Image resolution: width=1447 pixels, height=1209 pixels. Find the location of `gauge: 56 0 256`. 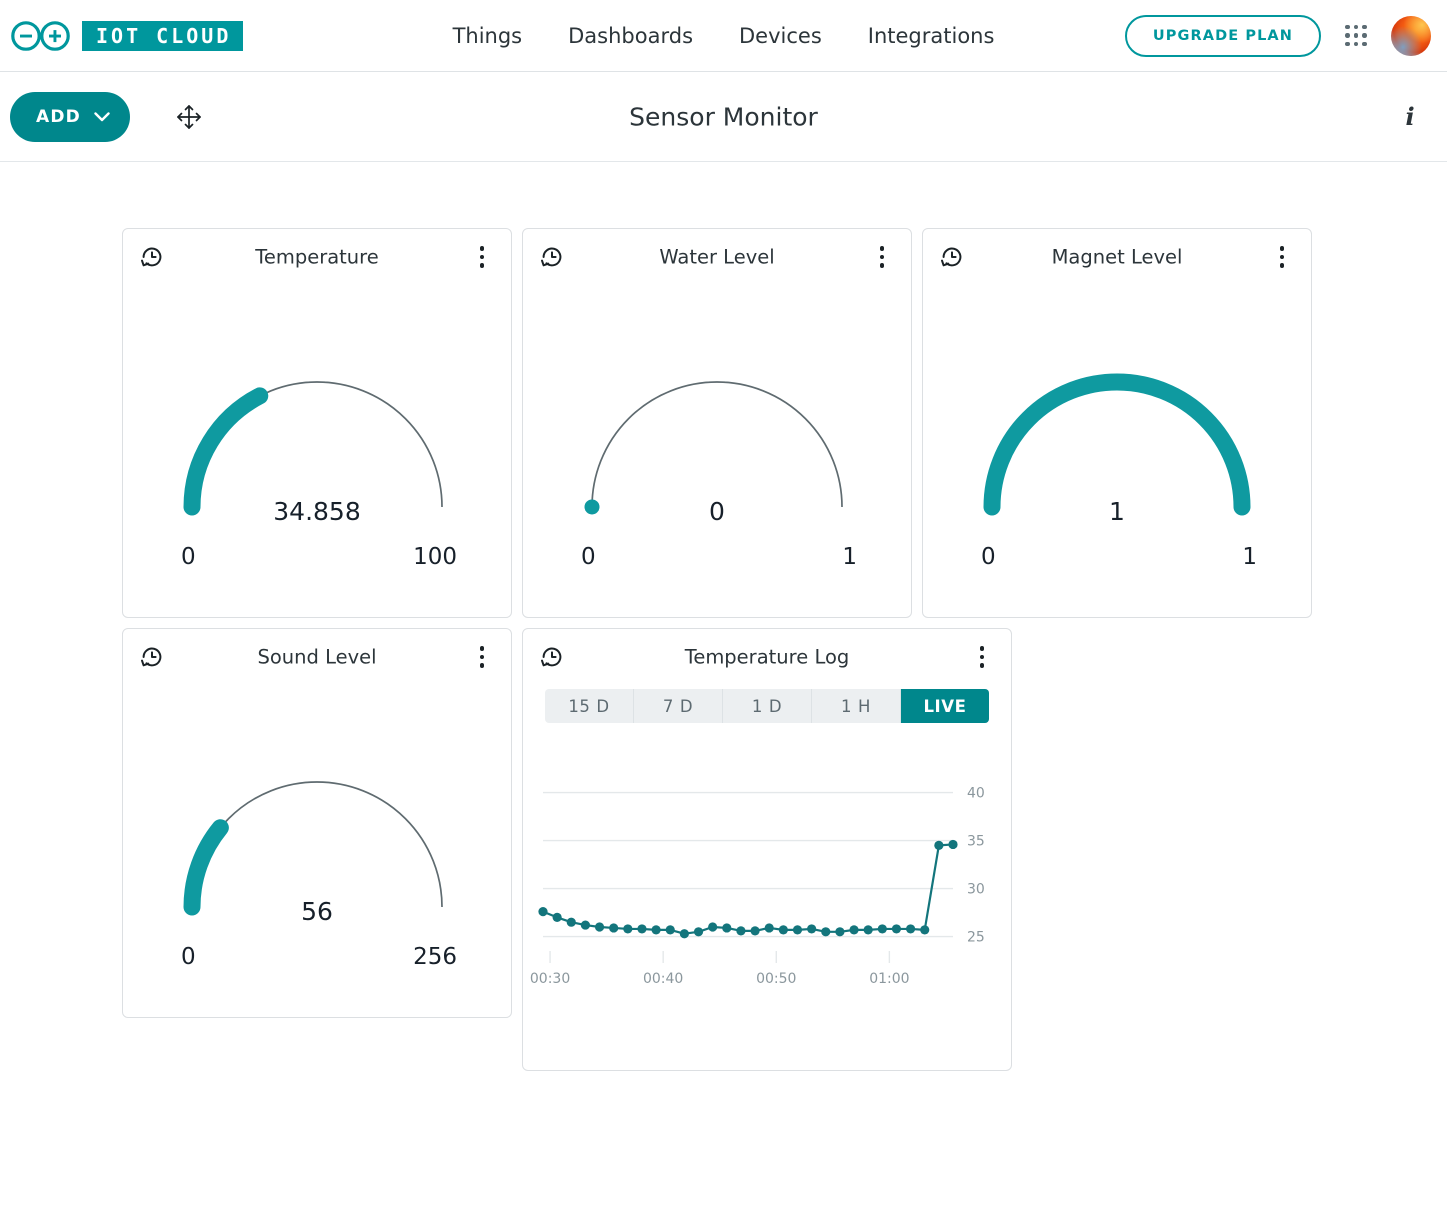

gauge: 56 0 256 is located at coordinates (317, 835).